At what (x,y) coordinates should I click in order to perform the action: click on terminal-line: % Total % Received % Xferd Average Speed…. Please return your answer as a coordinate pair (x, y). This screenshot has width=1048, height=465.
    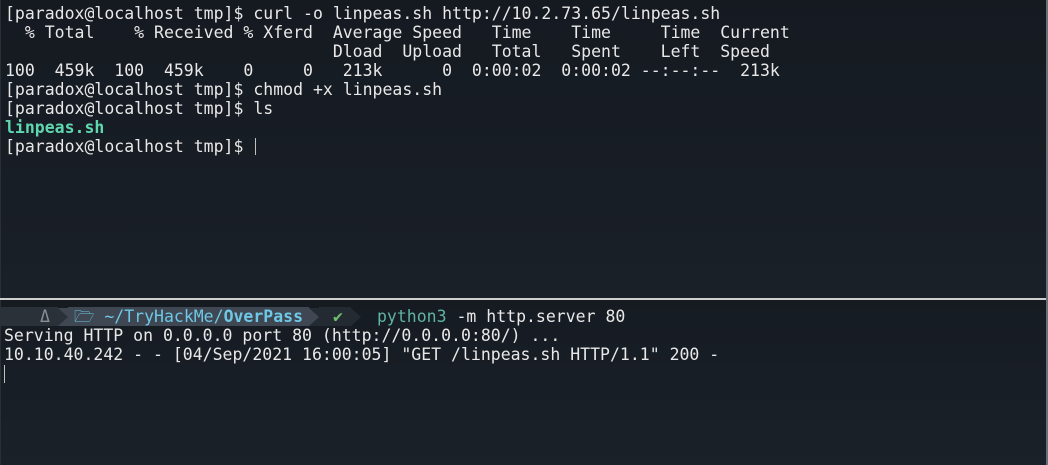
    Looking at the image, I should click on (397, 32).